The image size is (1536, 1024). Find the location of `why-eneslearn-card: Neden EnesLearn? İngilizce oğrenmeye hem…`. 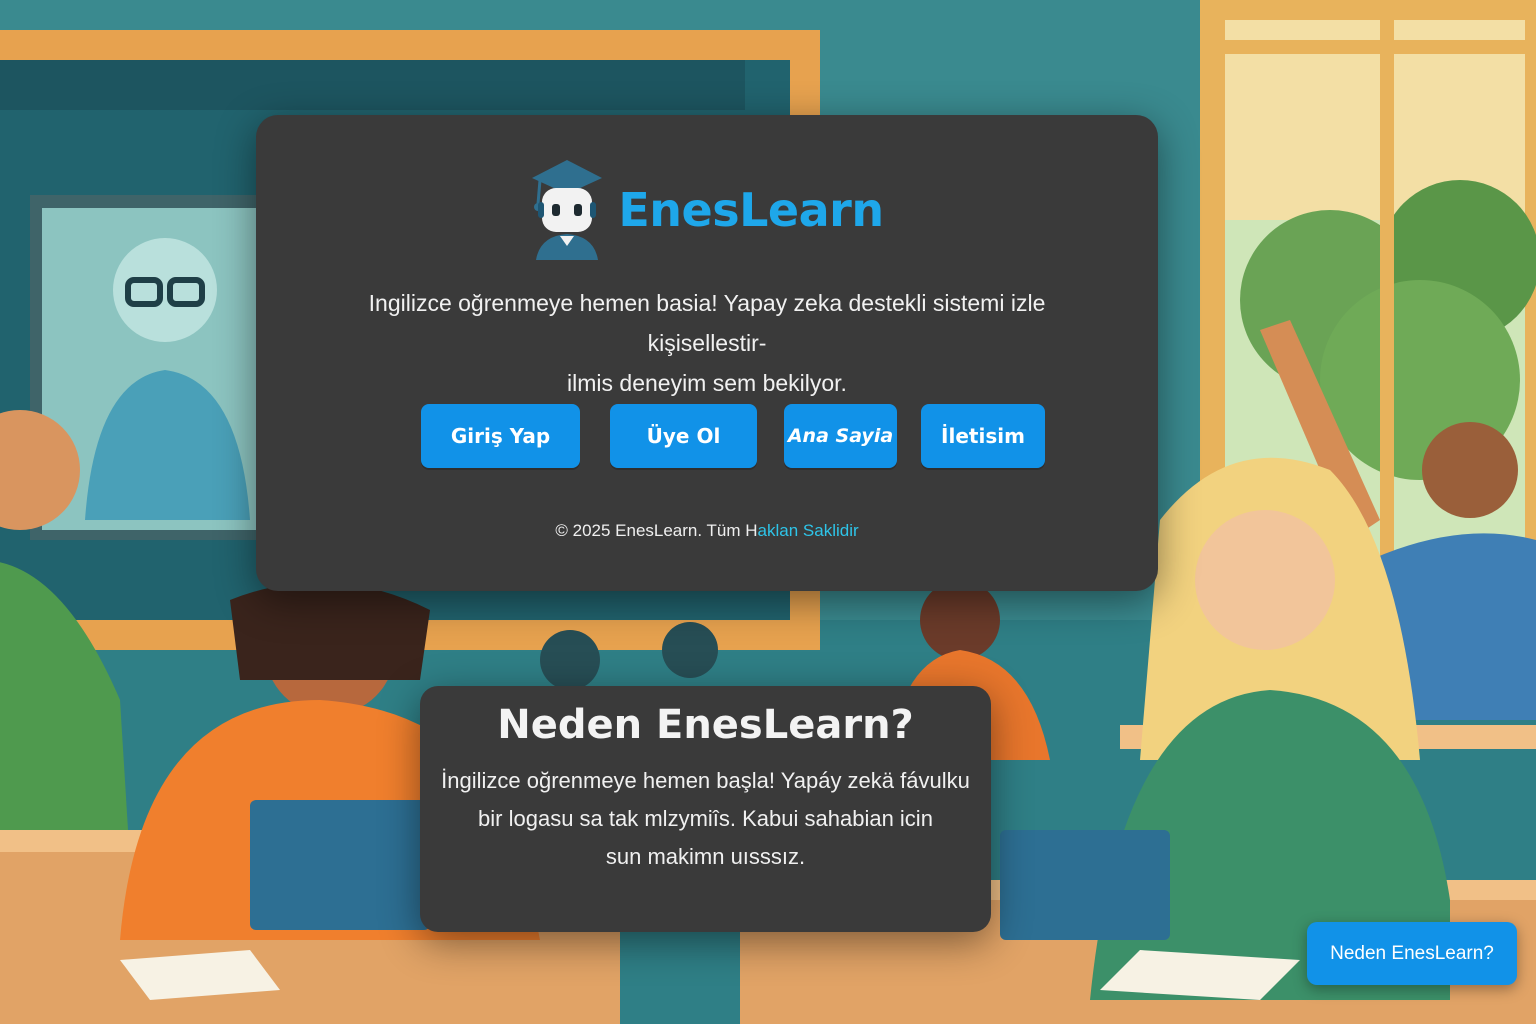

why-eneslearn-card: Neden EnesLearn? İngilizce oğrenmeye hem… is located at coordinates (705, 809).